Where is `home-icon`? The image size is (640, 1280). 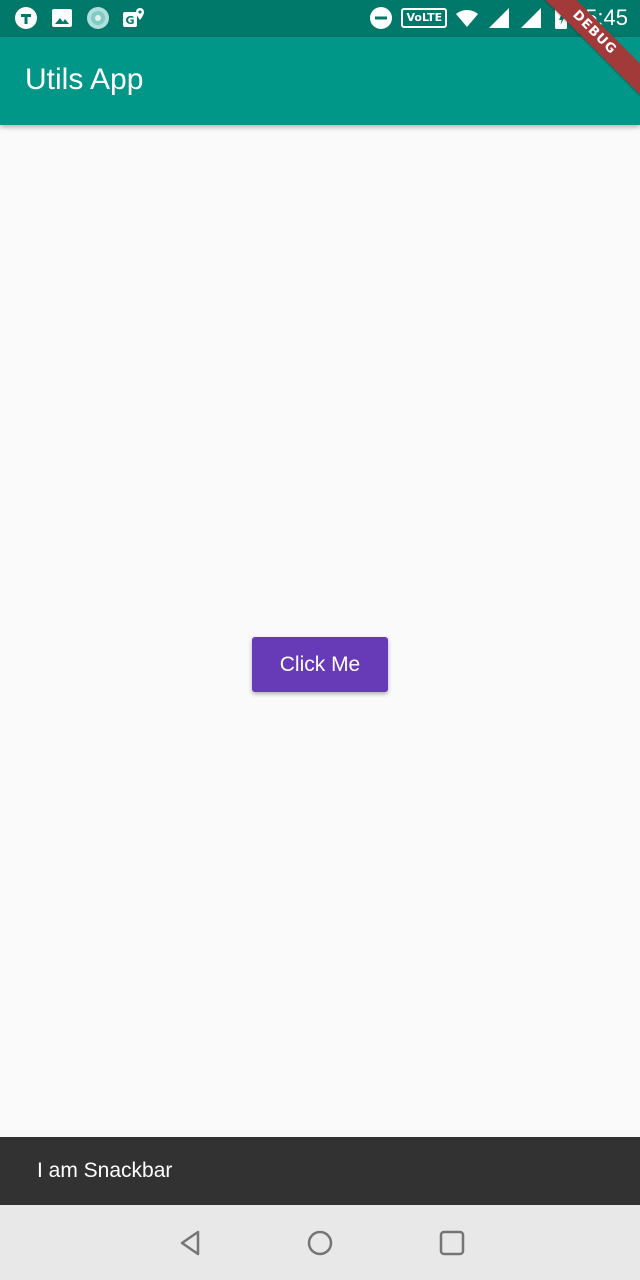
home-icon is located at coordinates (320, 1243).